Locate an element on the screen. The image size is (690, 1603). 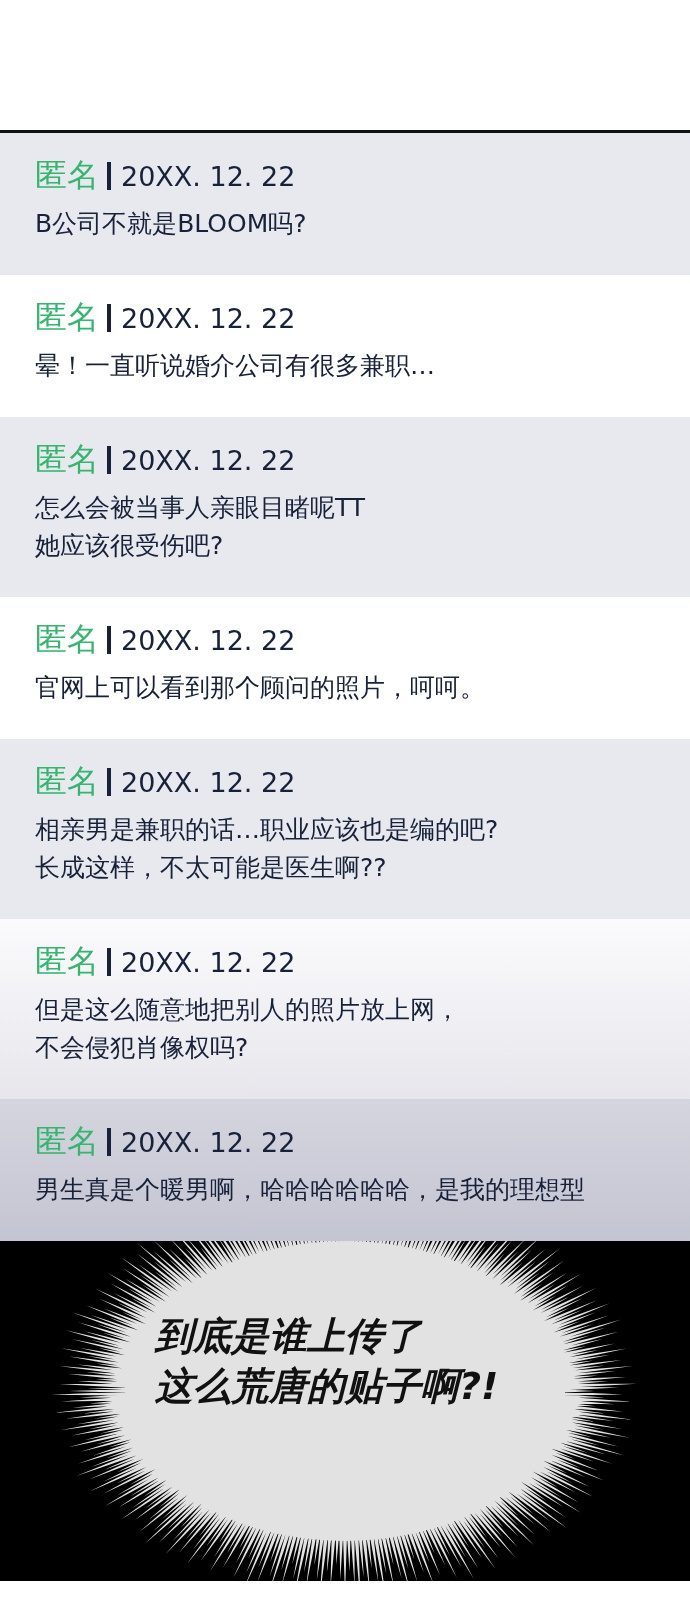
comment-text: 长成这样，不太可能是医生啊?? is located at coordinates (211, 868).